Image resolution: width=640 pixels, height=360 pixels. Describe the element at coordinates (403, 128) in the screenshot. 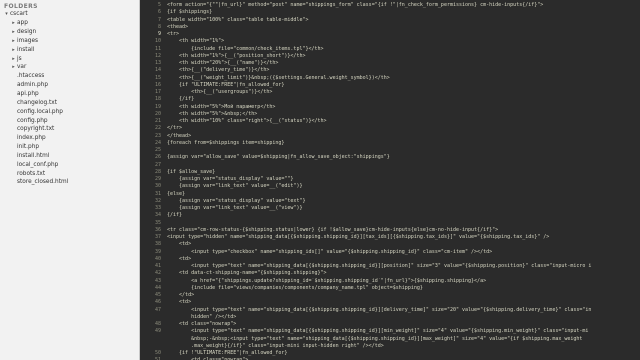

I see `code-line: </tr>` at that location.